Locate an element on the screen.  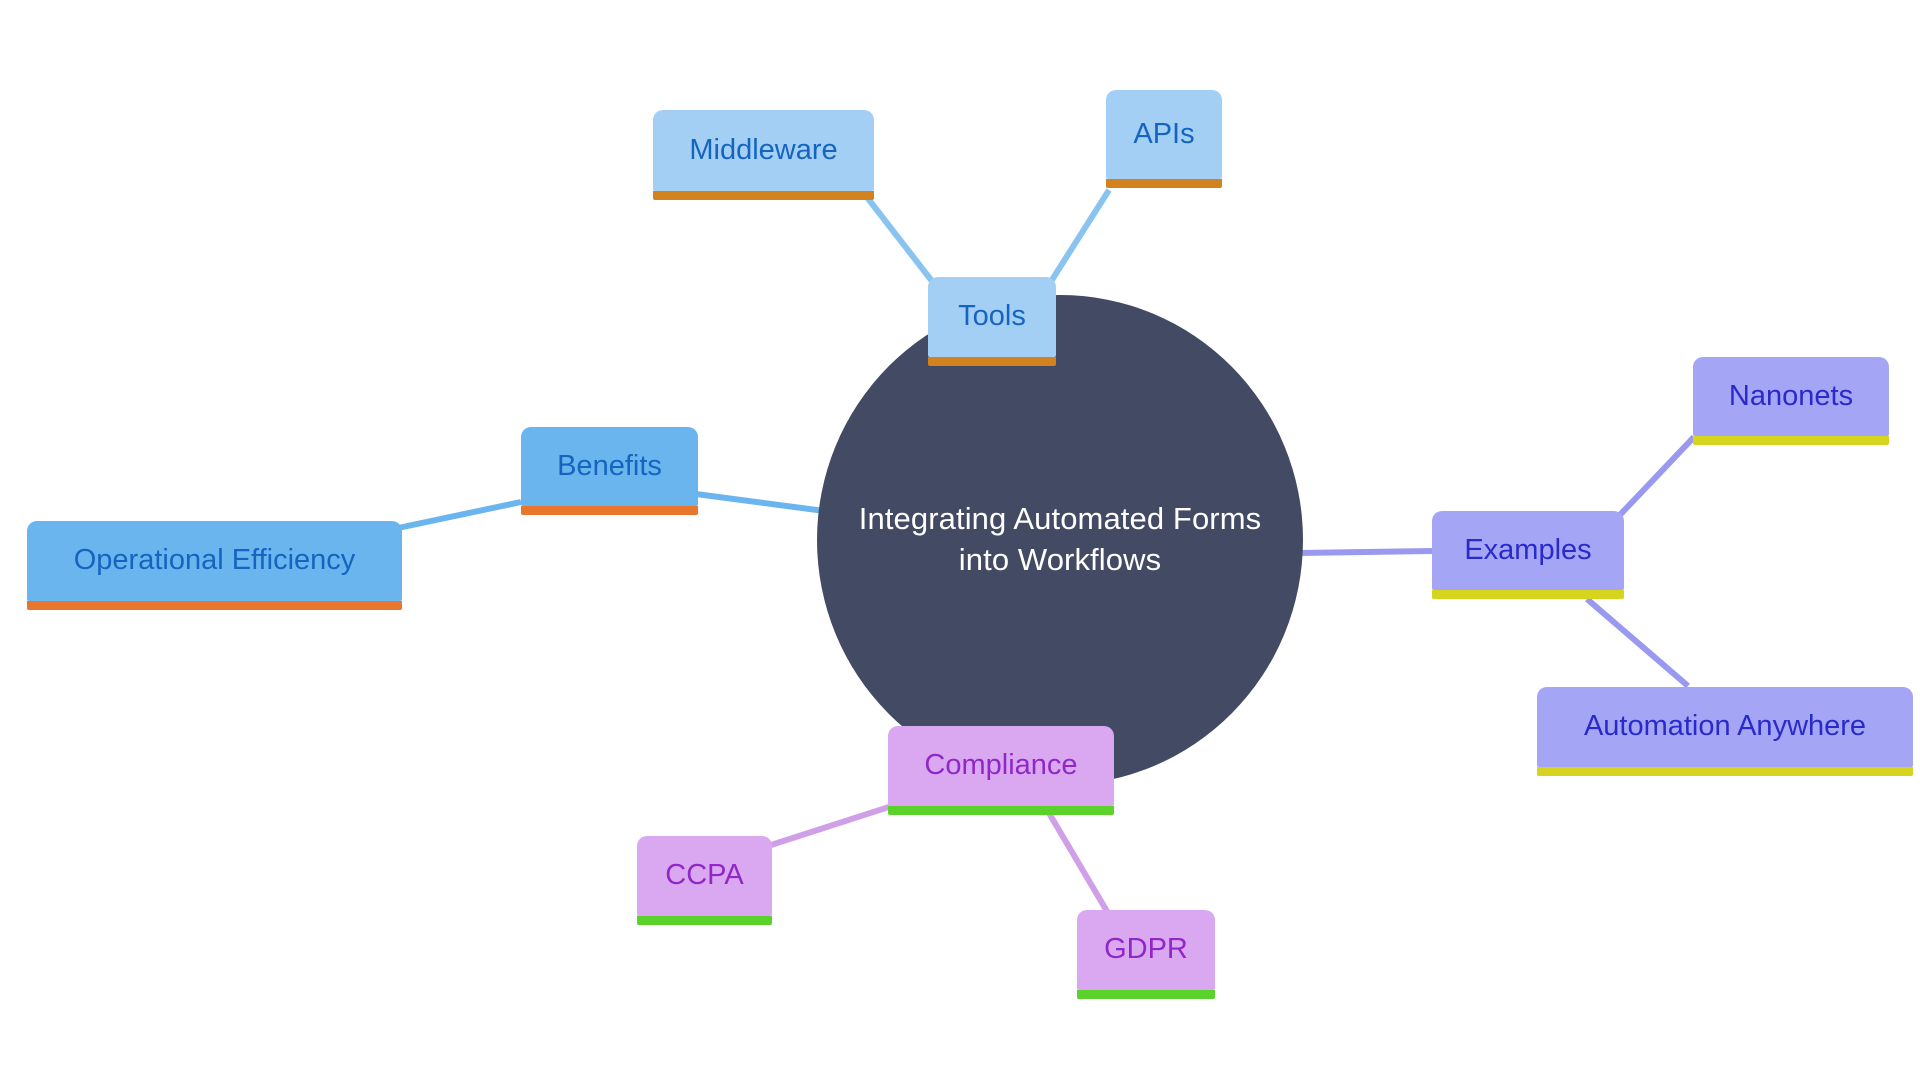
leaf-node-middleware: Middleware is located at coordinates (763, 155).